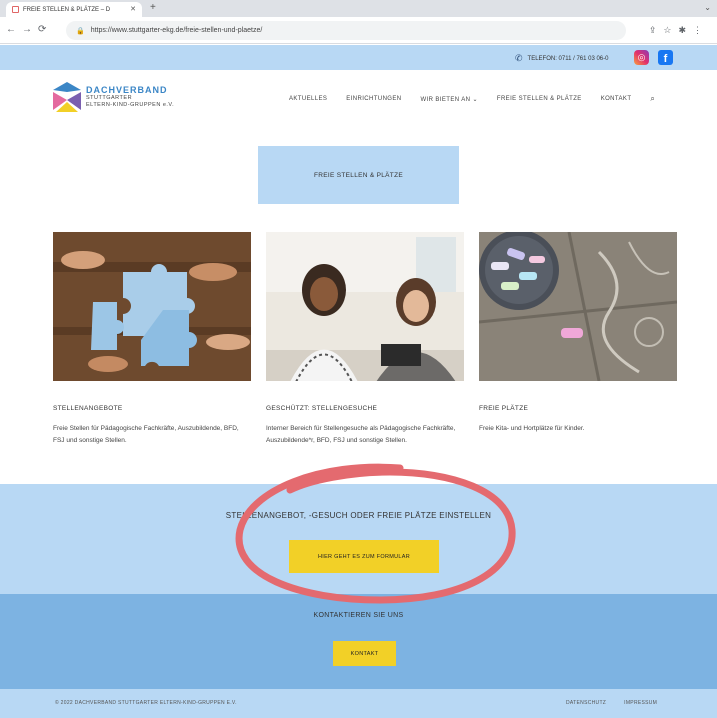  Describe the element at coordinates (67, 97) in the screenshot. I see `logo-icon` at that location.